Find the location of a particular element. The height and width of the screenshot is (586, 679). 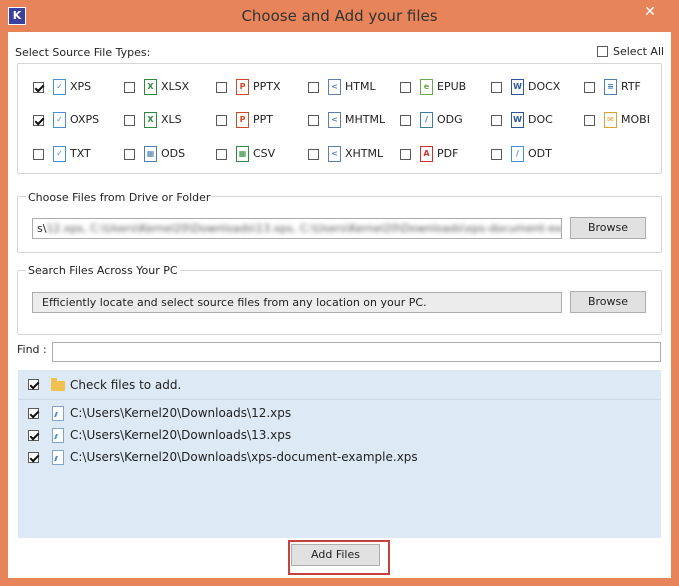

check-all-files-checkbox is located at coordinates (33, 384).